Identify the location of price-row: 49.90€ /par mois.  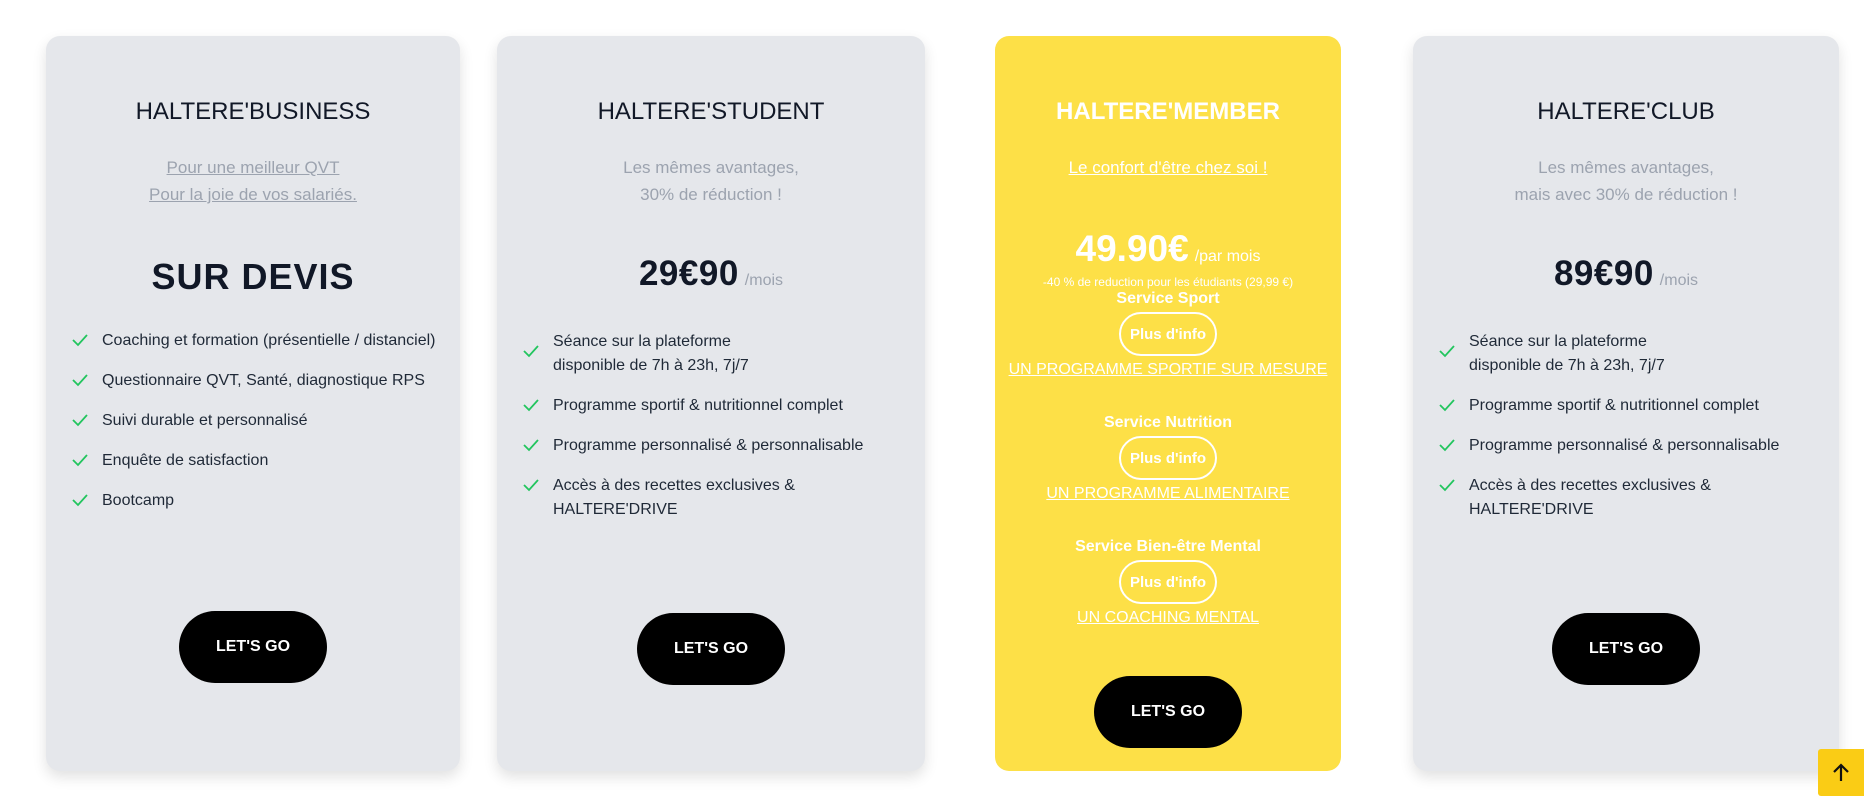
(1168, 249).